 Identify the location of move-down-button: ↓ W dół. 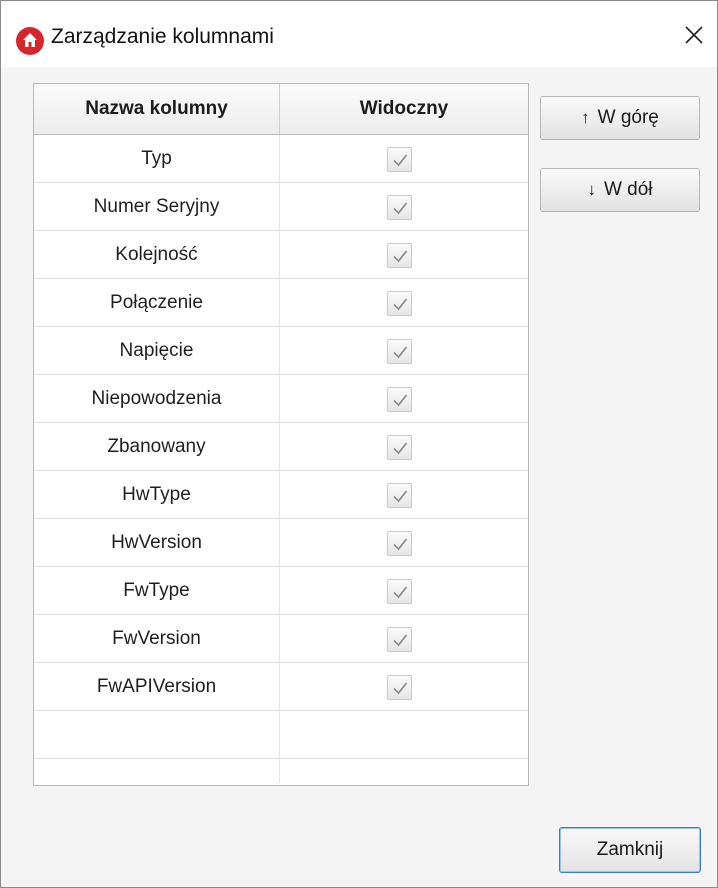
(620, 190).